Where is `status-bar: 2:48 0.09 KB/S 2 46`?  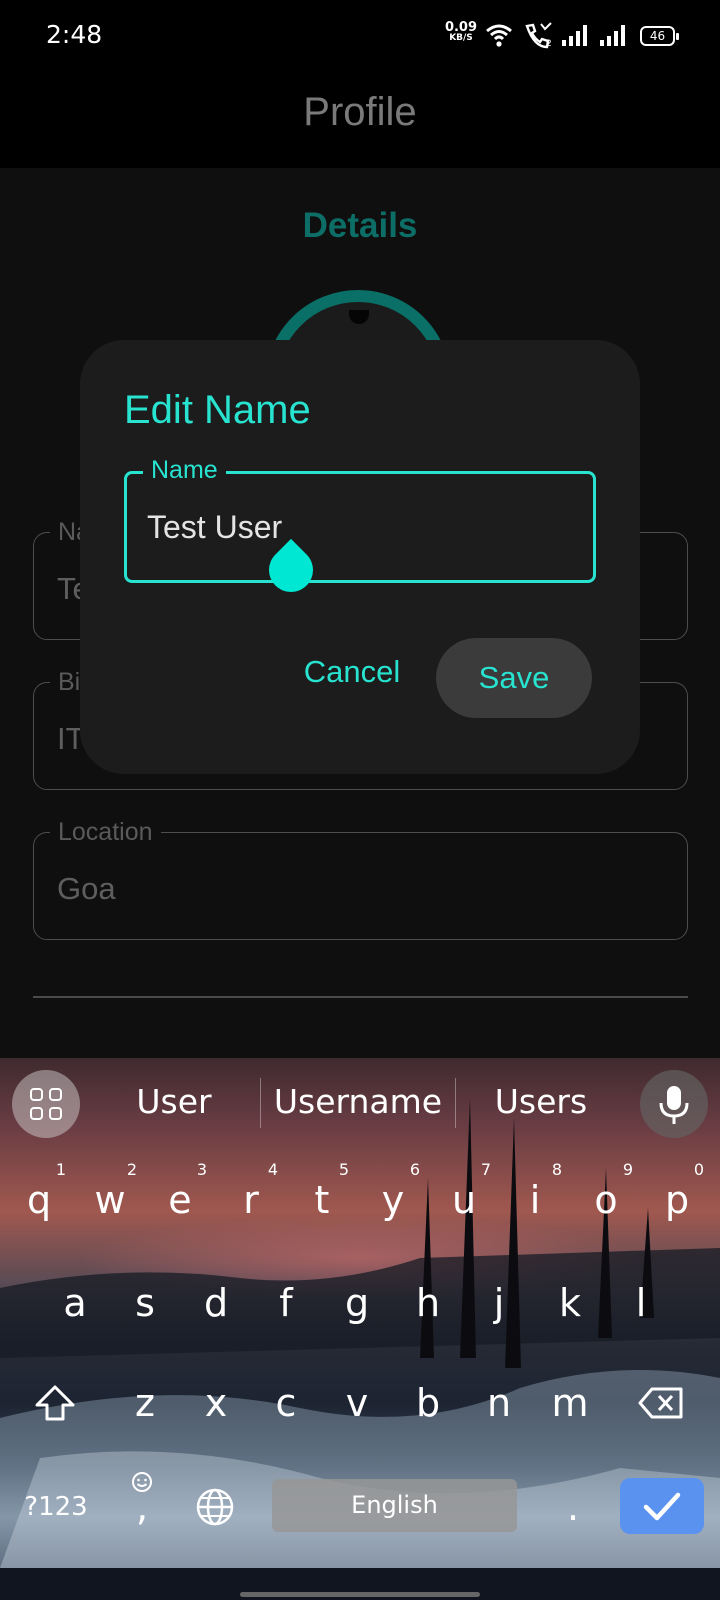 status-bar: 2:48 0.09 KB/S 2 46 is located at coordinates (360, 36).